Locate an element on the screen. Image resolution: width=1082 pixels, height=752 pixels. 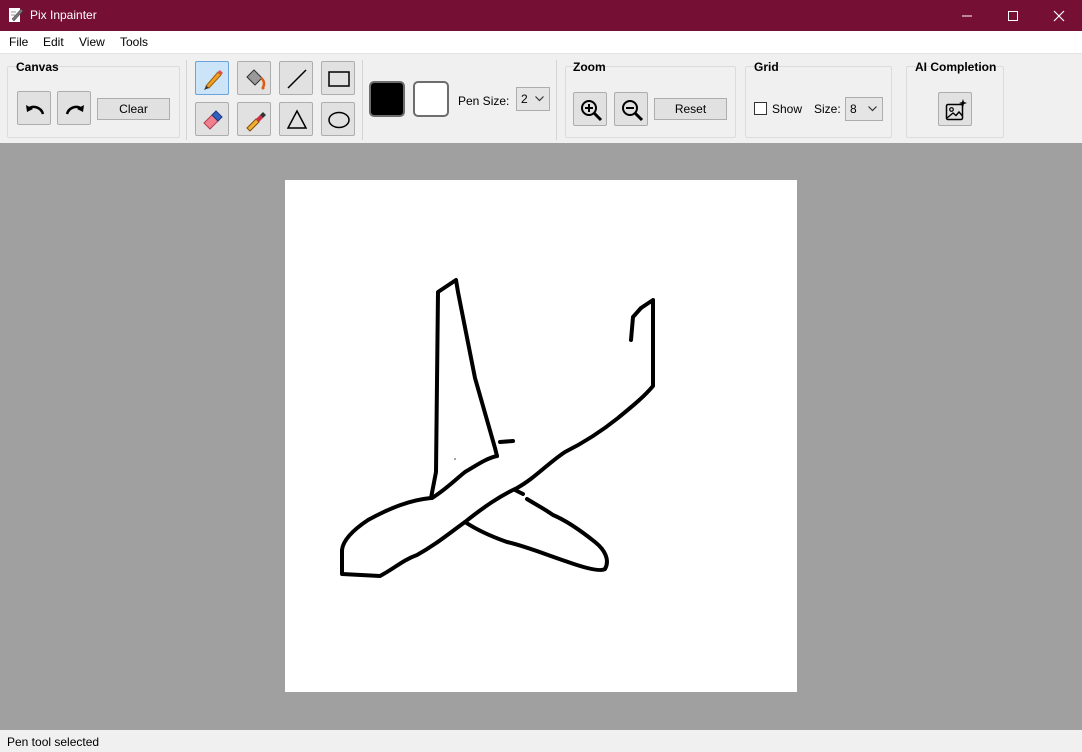
rectangle-tool-button is located at coordinates (338, 78).